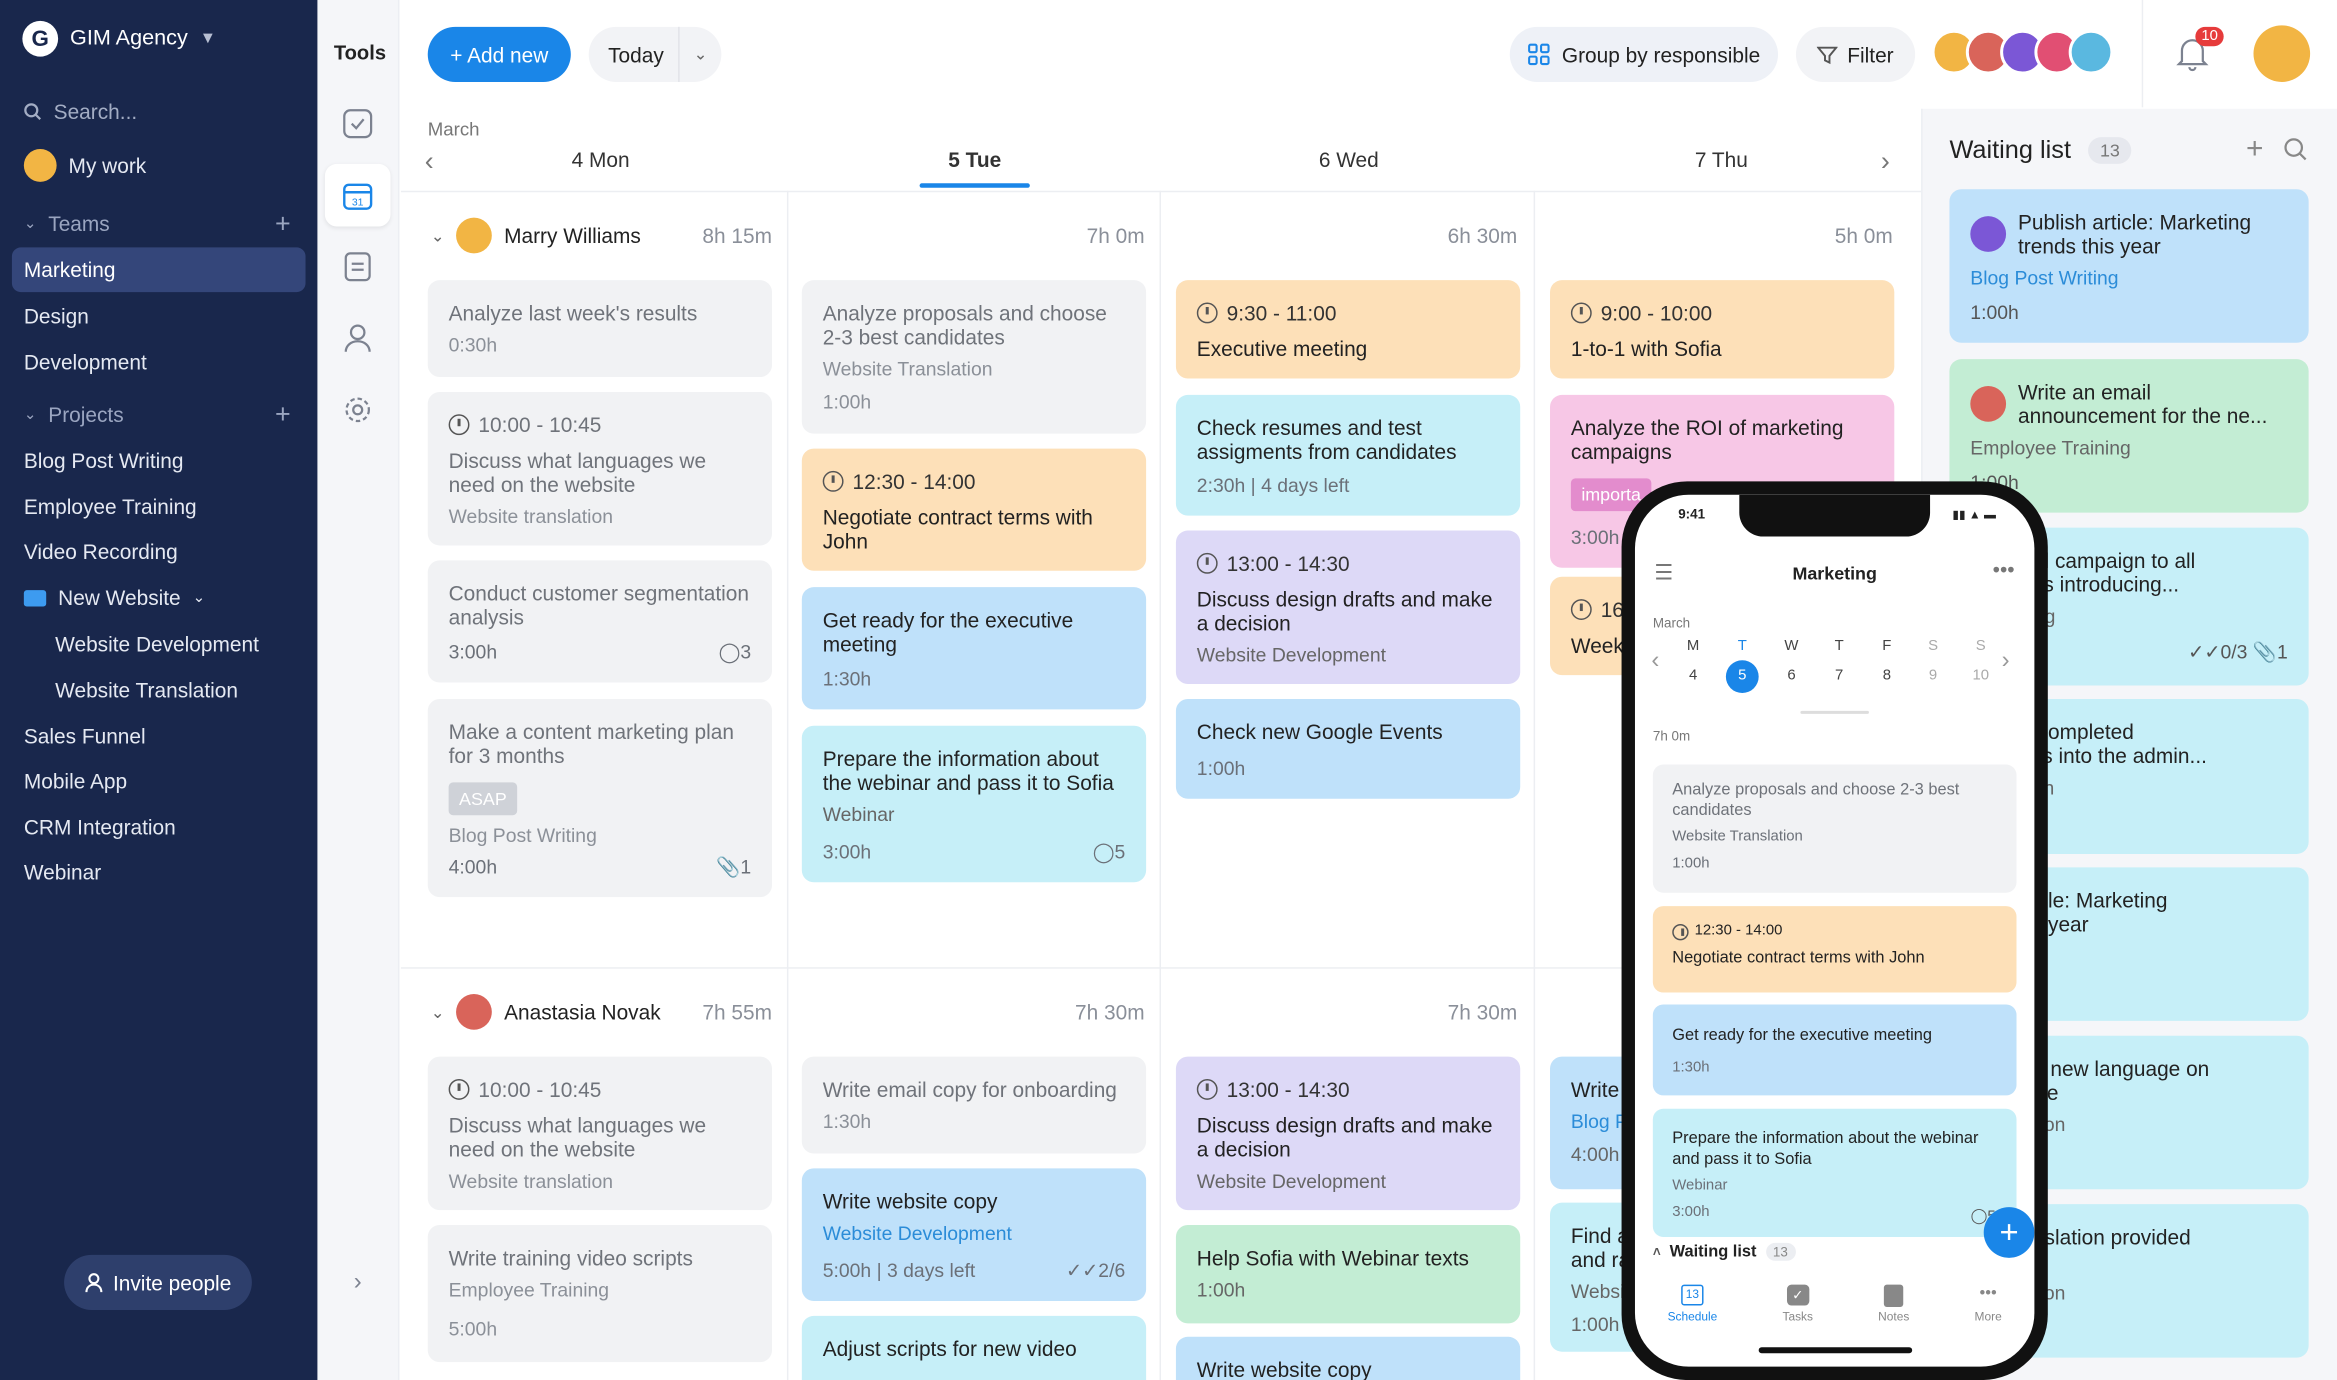  What do you see at coordinates (1691, 1067) in the screenshot?
I see `task-meta: 1:30h` at bounding box center [1691, 1067].